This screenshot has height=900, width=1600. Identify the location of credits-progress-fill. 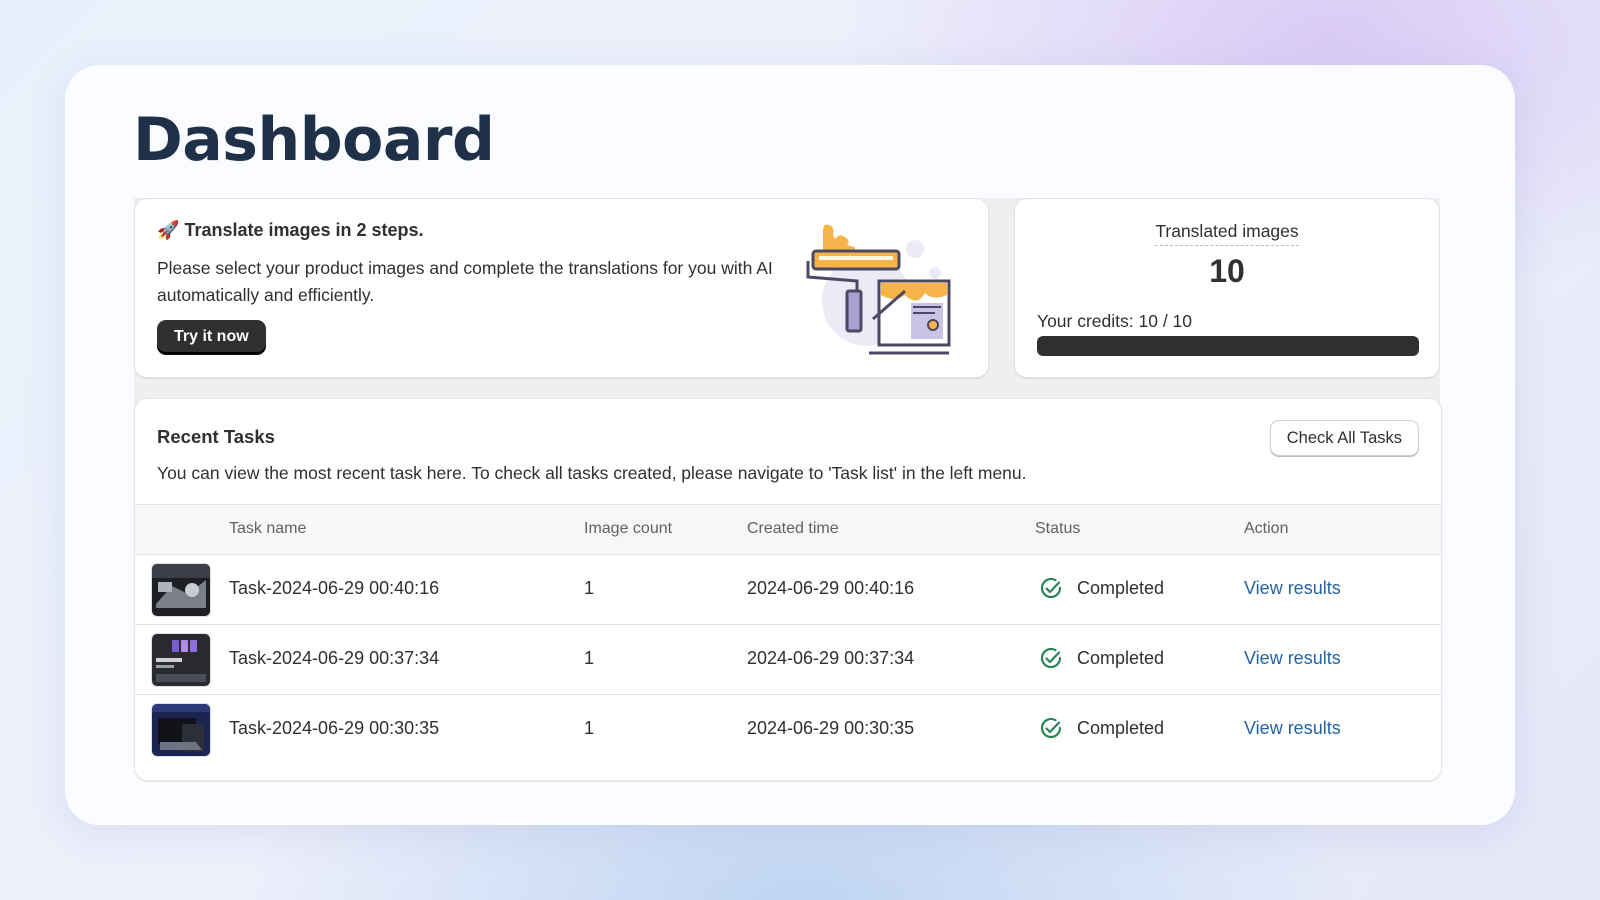
(1228, 346).